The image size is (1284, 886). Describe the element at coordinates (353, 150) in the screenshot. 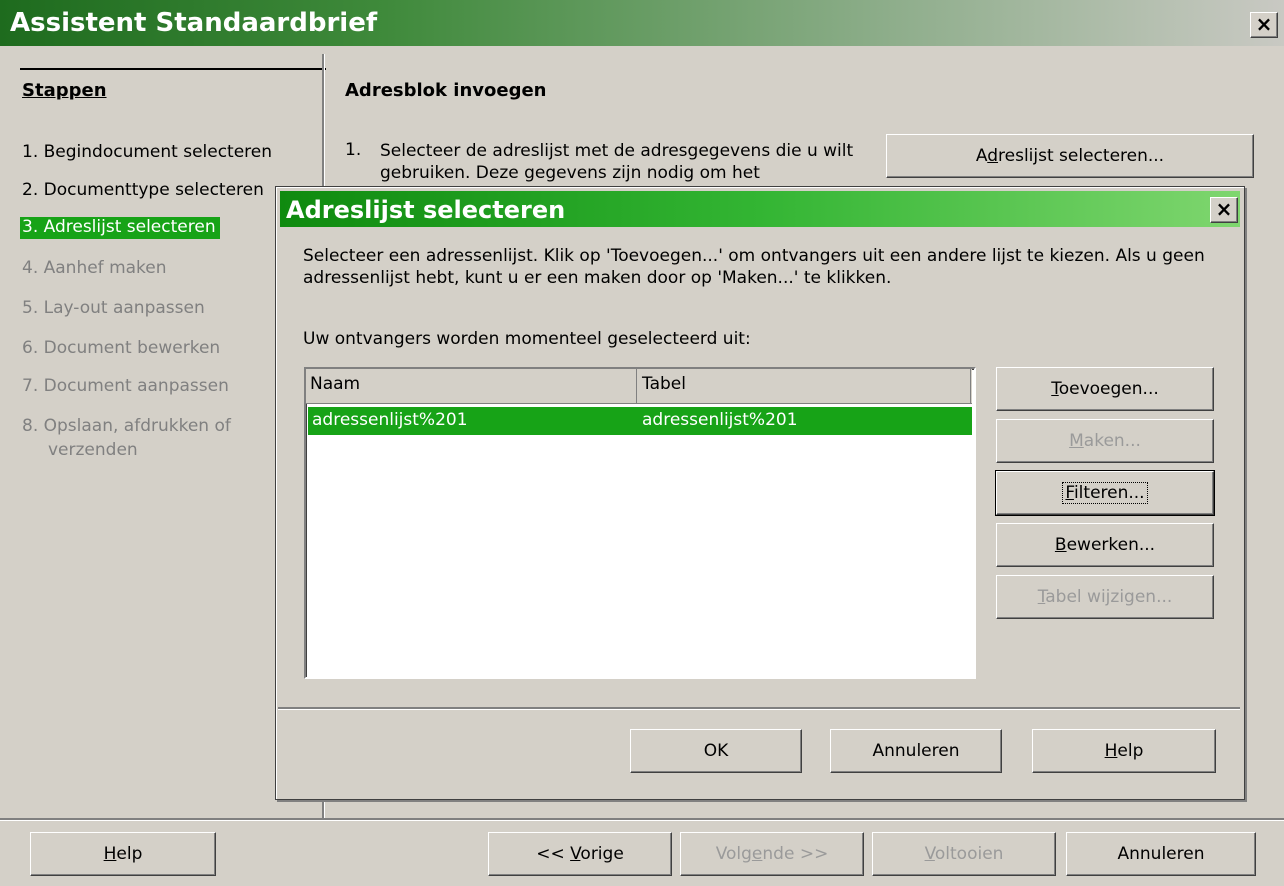

I see `instruction-number: 1.` at that location.